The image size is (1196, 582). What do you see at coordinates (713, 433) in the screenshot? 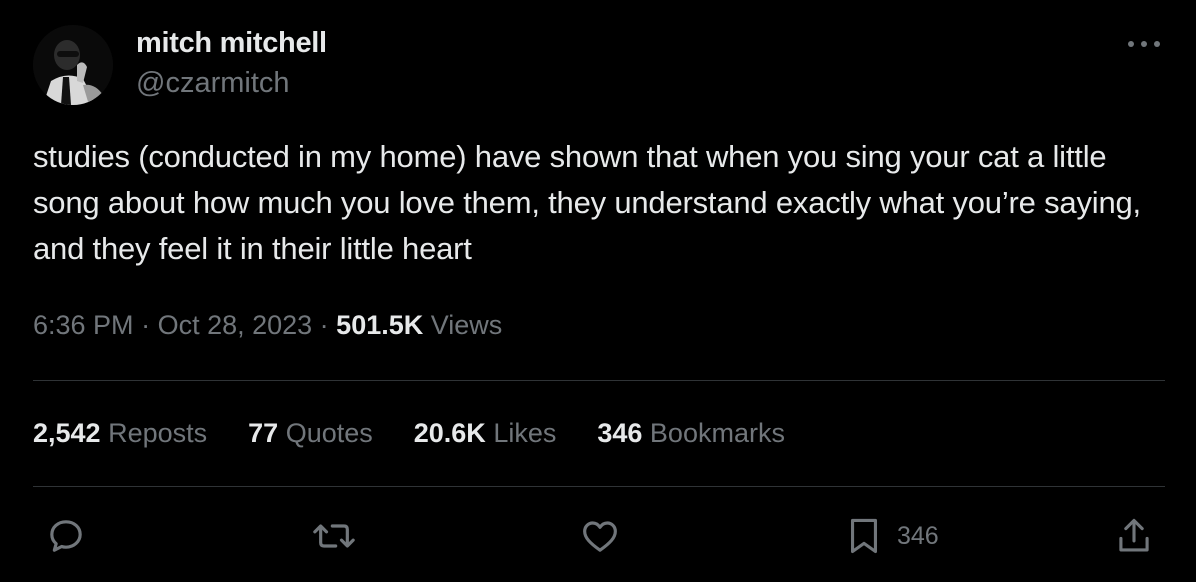
I see `bookmarks-label: Bookmarks` at bounding box center [713, 433].